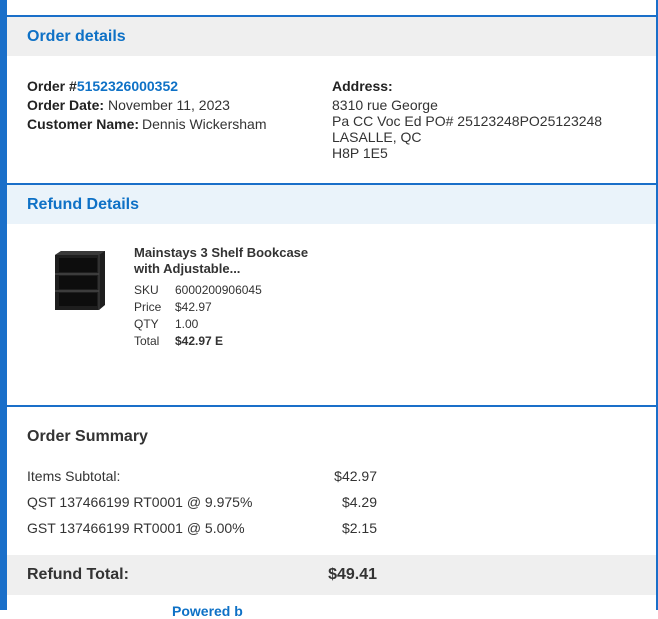  What do you see at coordinates (207, 611) in the screenshot?
I see `footer-link: Powered b` at bounding box center [207, 611].